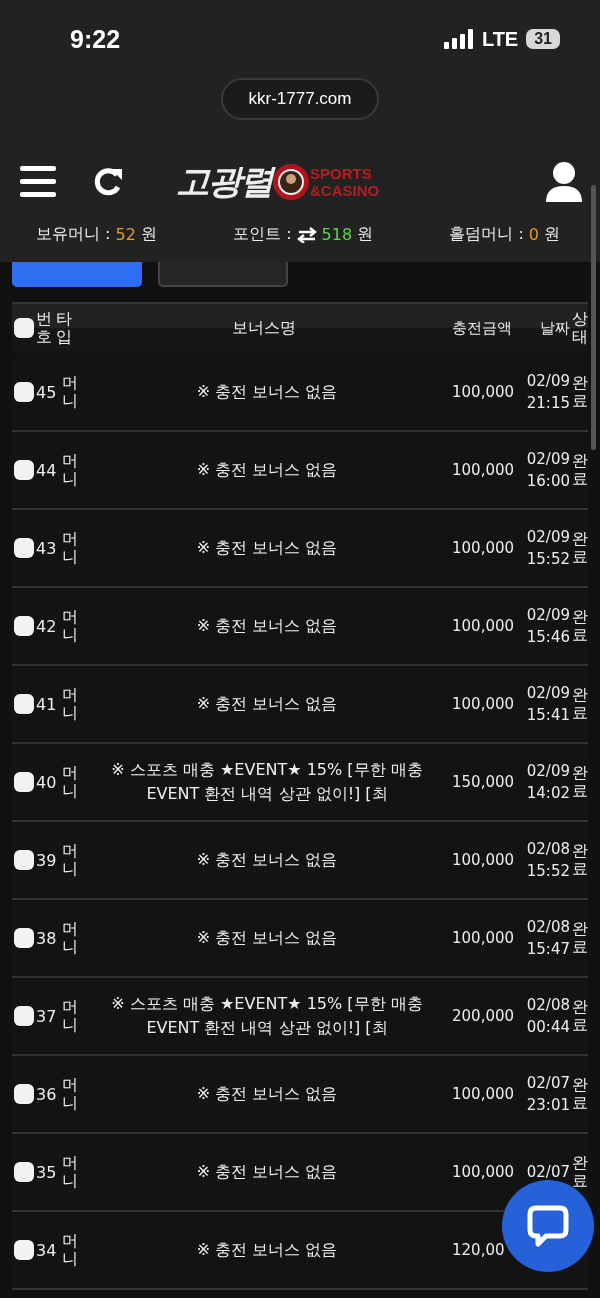 This screenshot has width=600, height=1298. What do you see at coordinates (47, 782) in the screenshot?
I see `table-cell: 40` at bounding box center [47, 782].